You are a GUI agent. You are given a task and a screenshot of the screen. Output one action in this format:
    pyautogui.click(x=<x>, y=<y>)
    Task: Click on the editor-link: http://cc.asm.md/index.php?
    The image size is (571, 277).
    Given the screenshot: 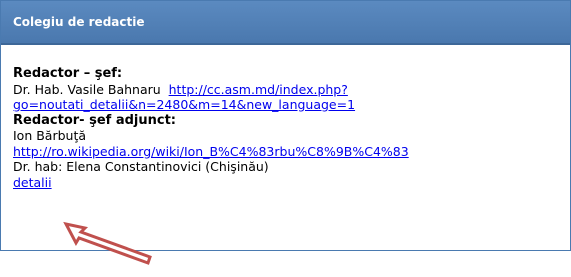 What is the action you would take?
    pyautogui.click(x=258, y=89)
    